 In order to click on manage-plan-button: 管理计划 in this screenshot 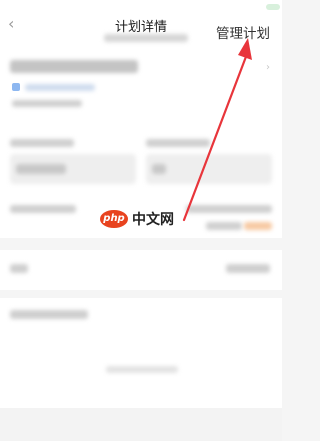, I will do `click(243, 32)`.